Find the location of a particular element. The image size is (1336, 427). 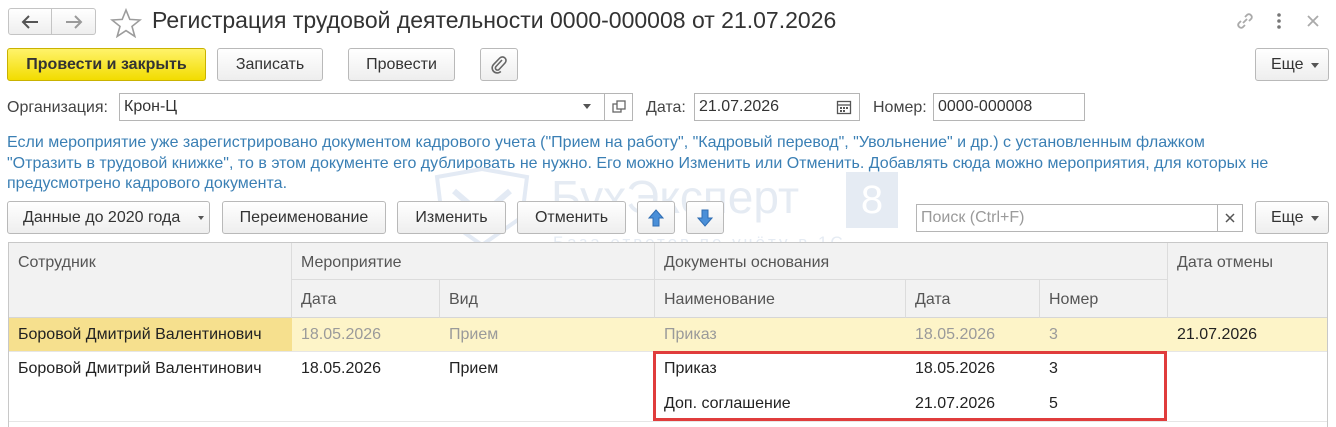

post-and-close-button: Провести и закрыть is located at coordinates (106, 64).